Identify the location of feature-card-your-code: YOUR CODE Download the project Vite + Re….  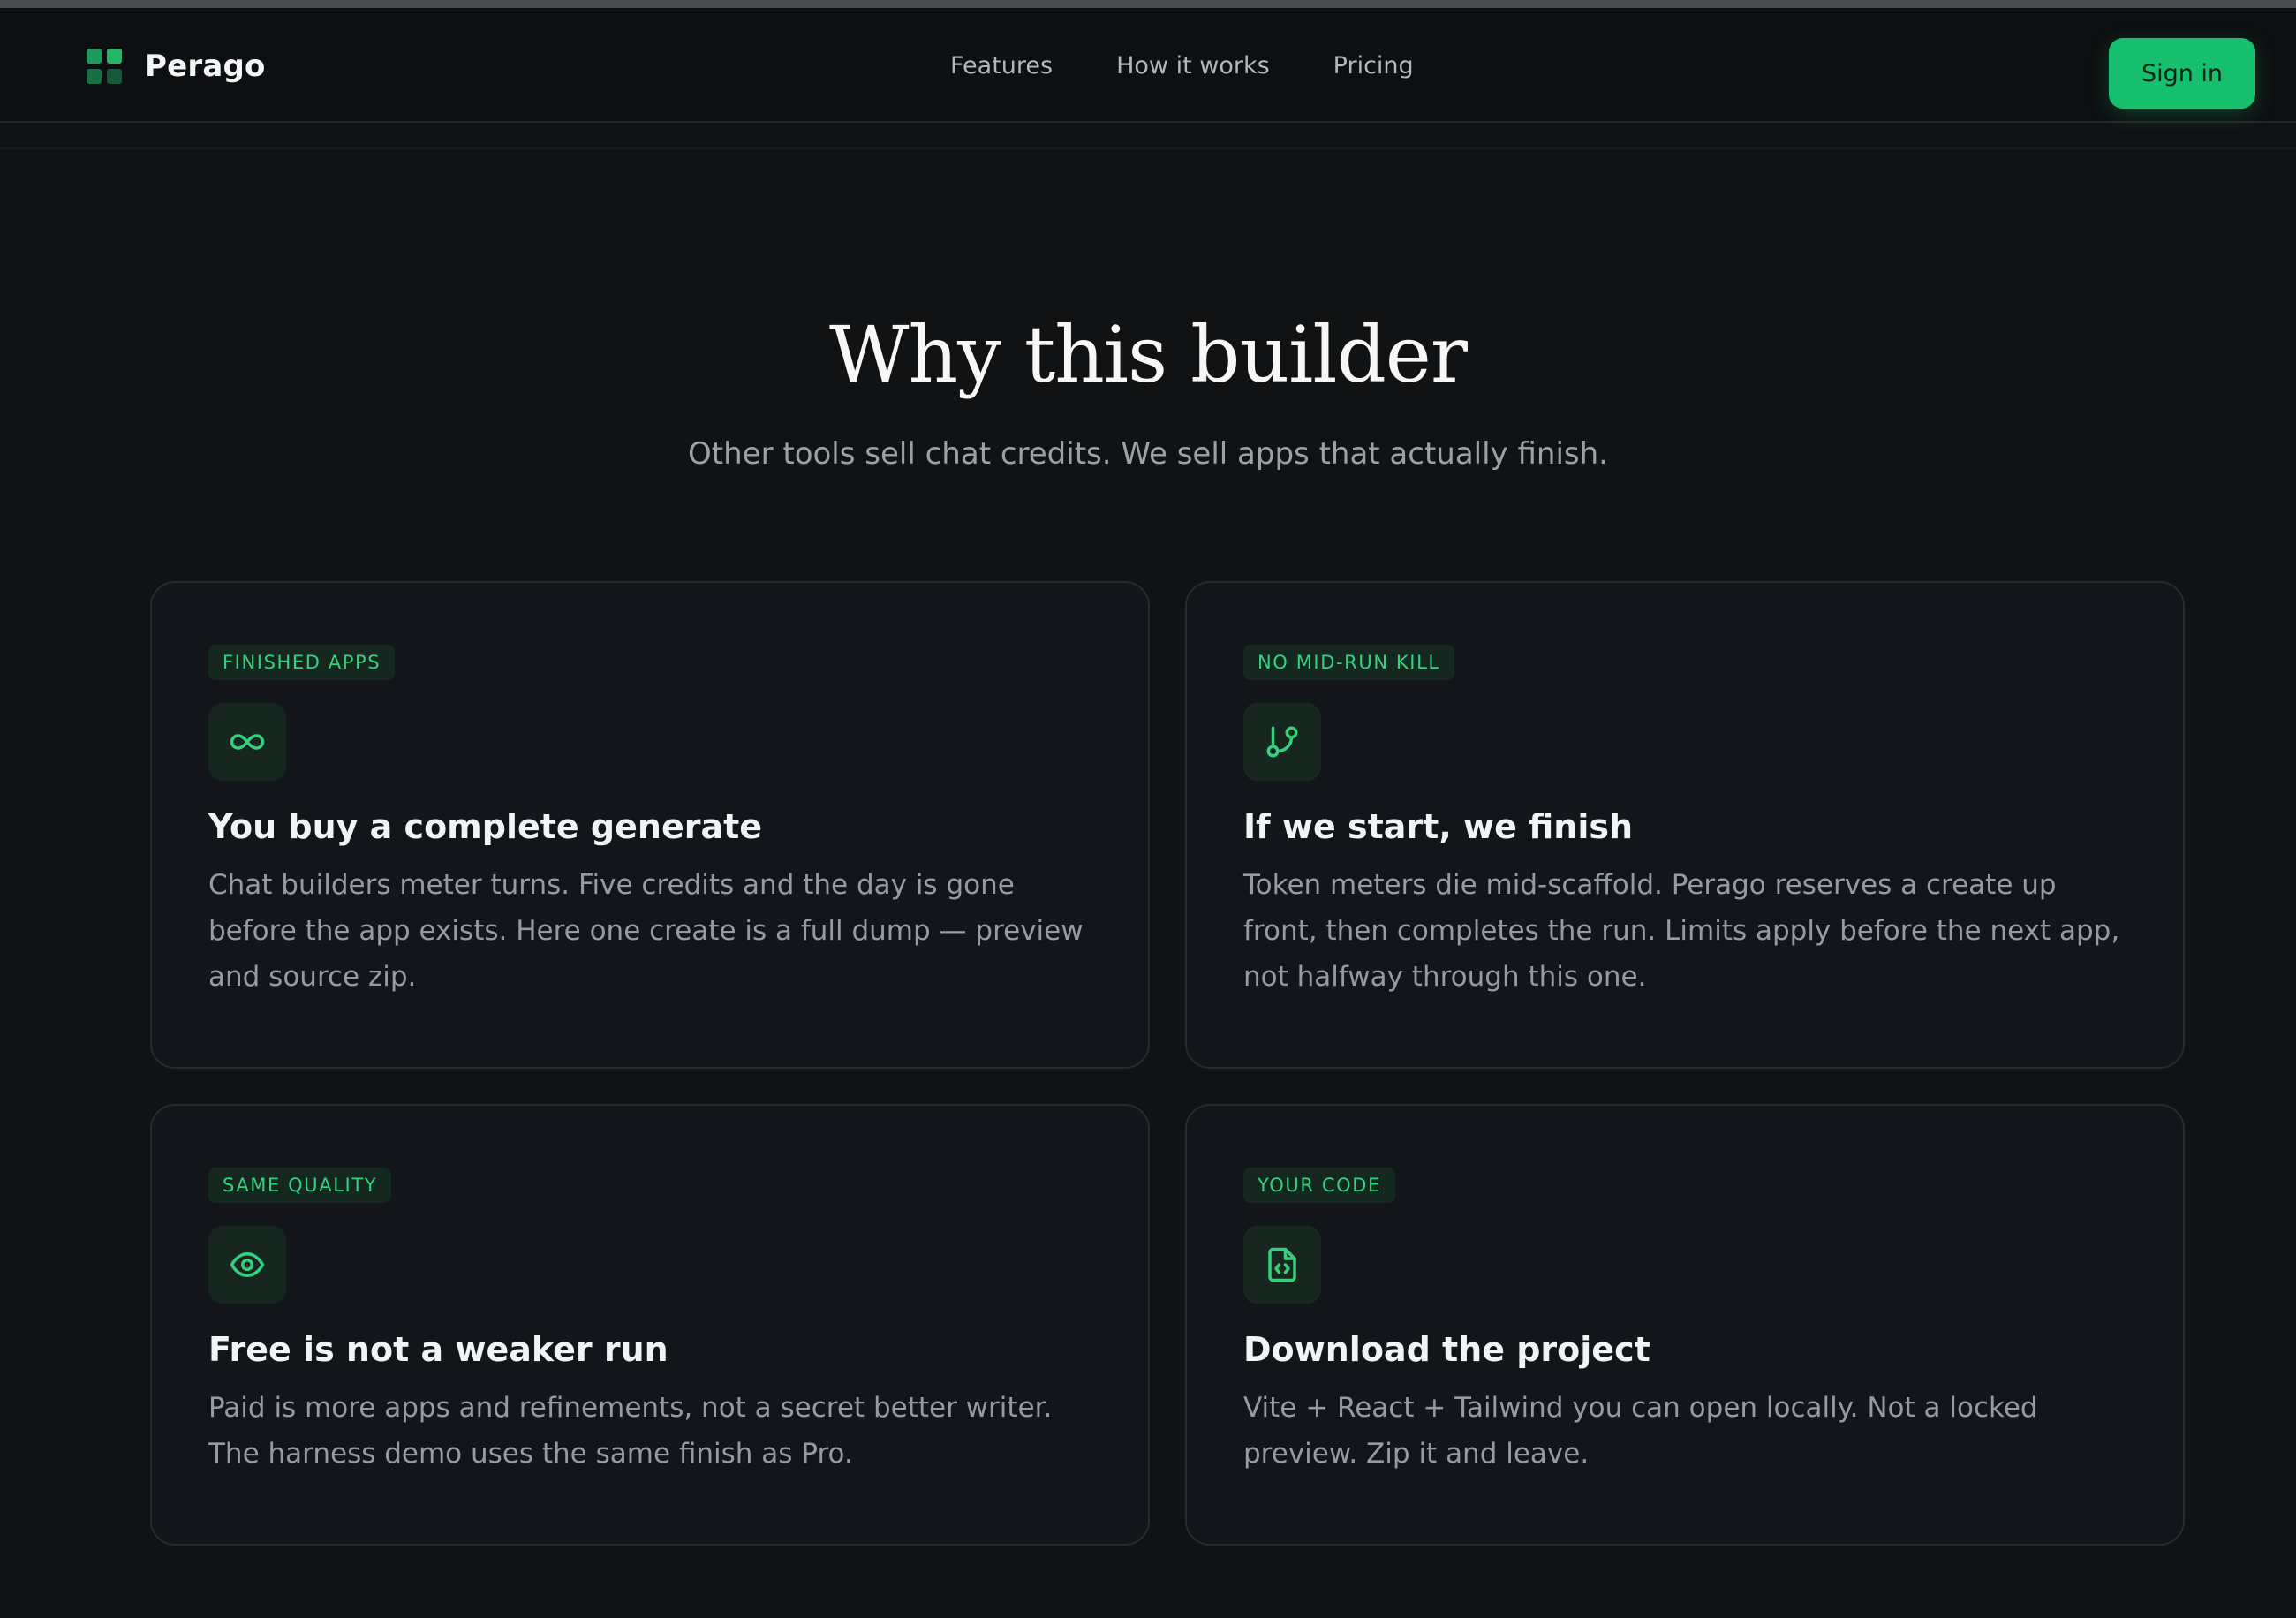
(1685, 1325).